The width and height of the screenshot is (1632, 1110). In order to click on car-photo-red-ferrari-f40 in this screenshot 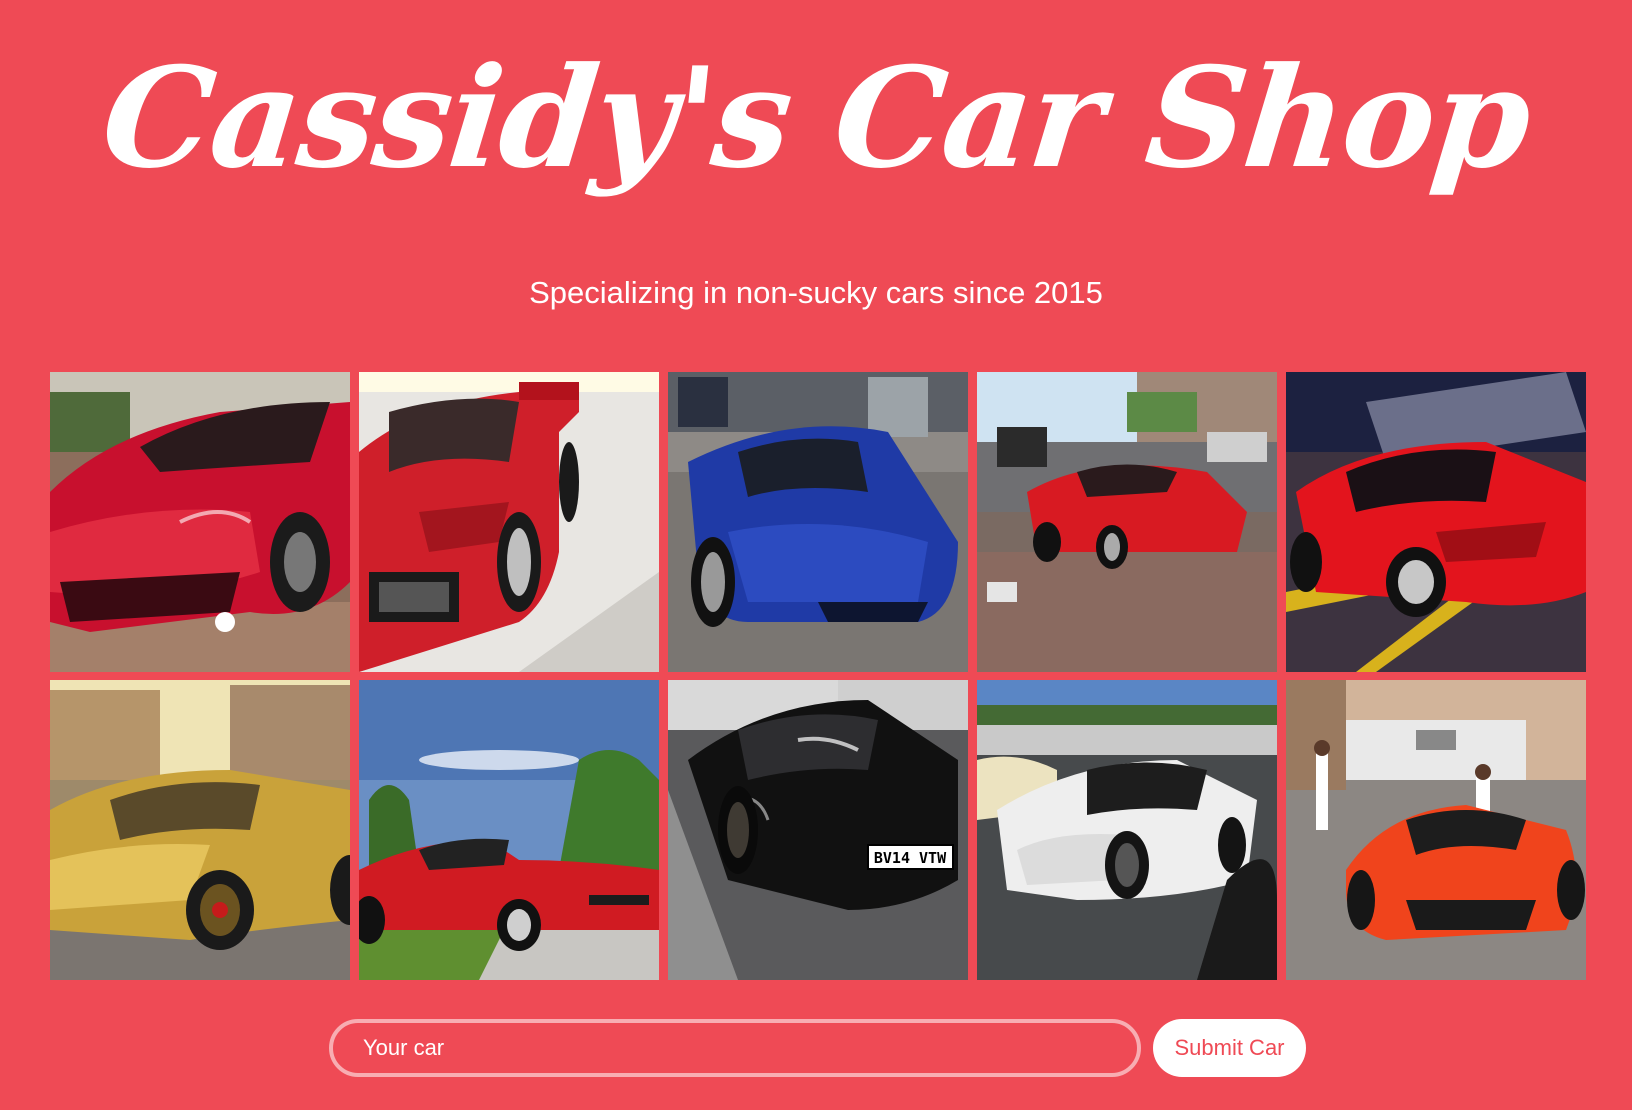, I will do `click(509, 522)`.